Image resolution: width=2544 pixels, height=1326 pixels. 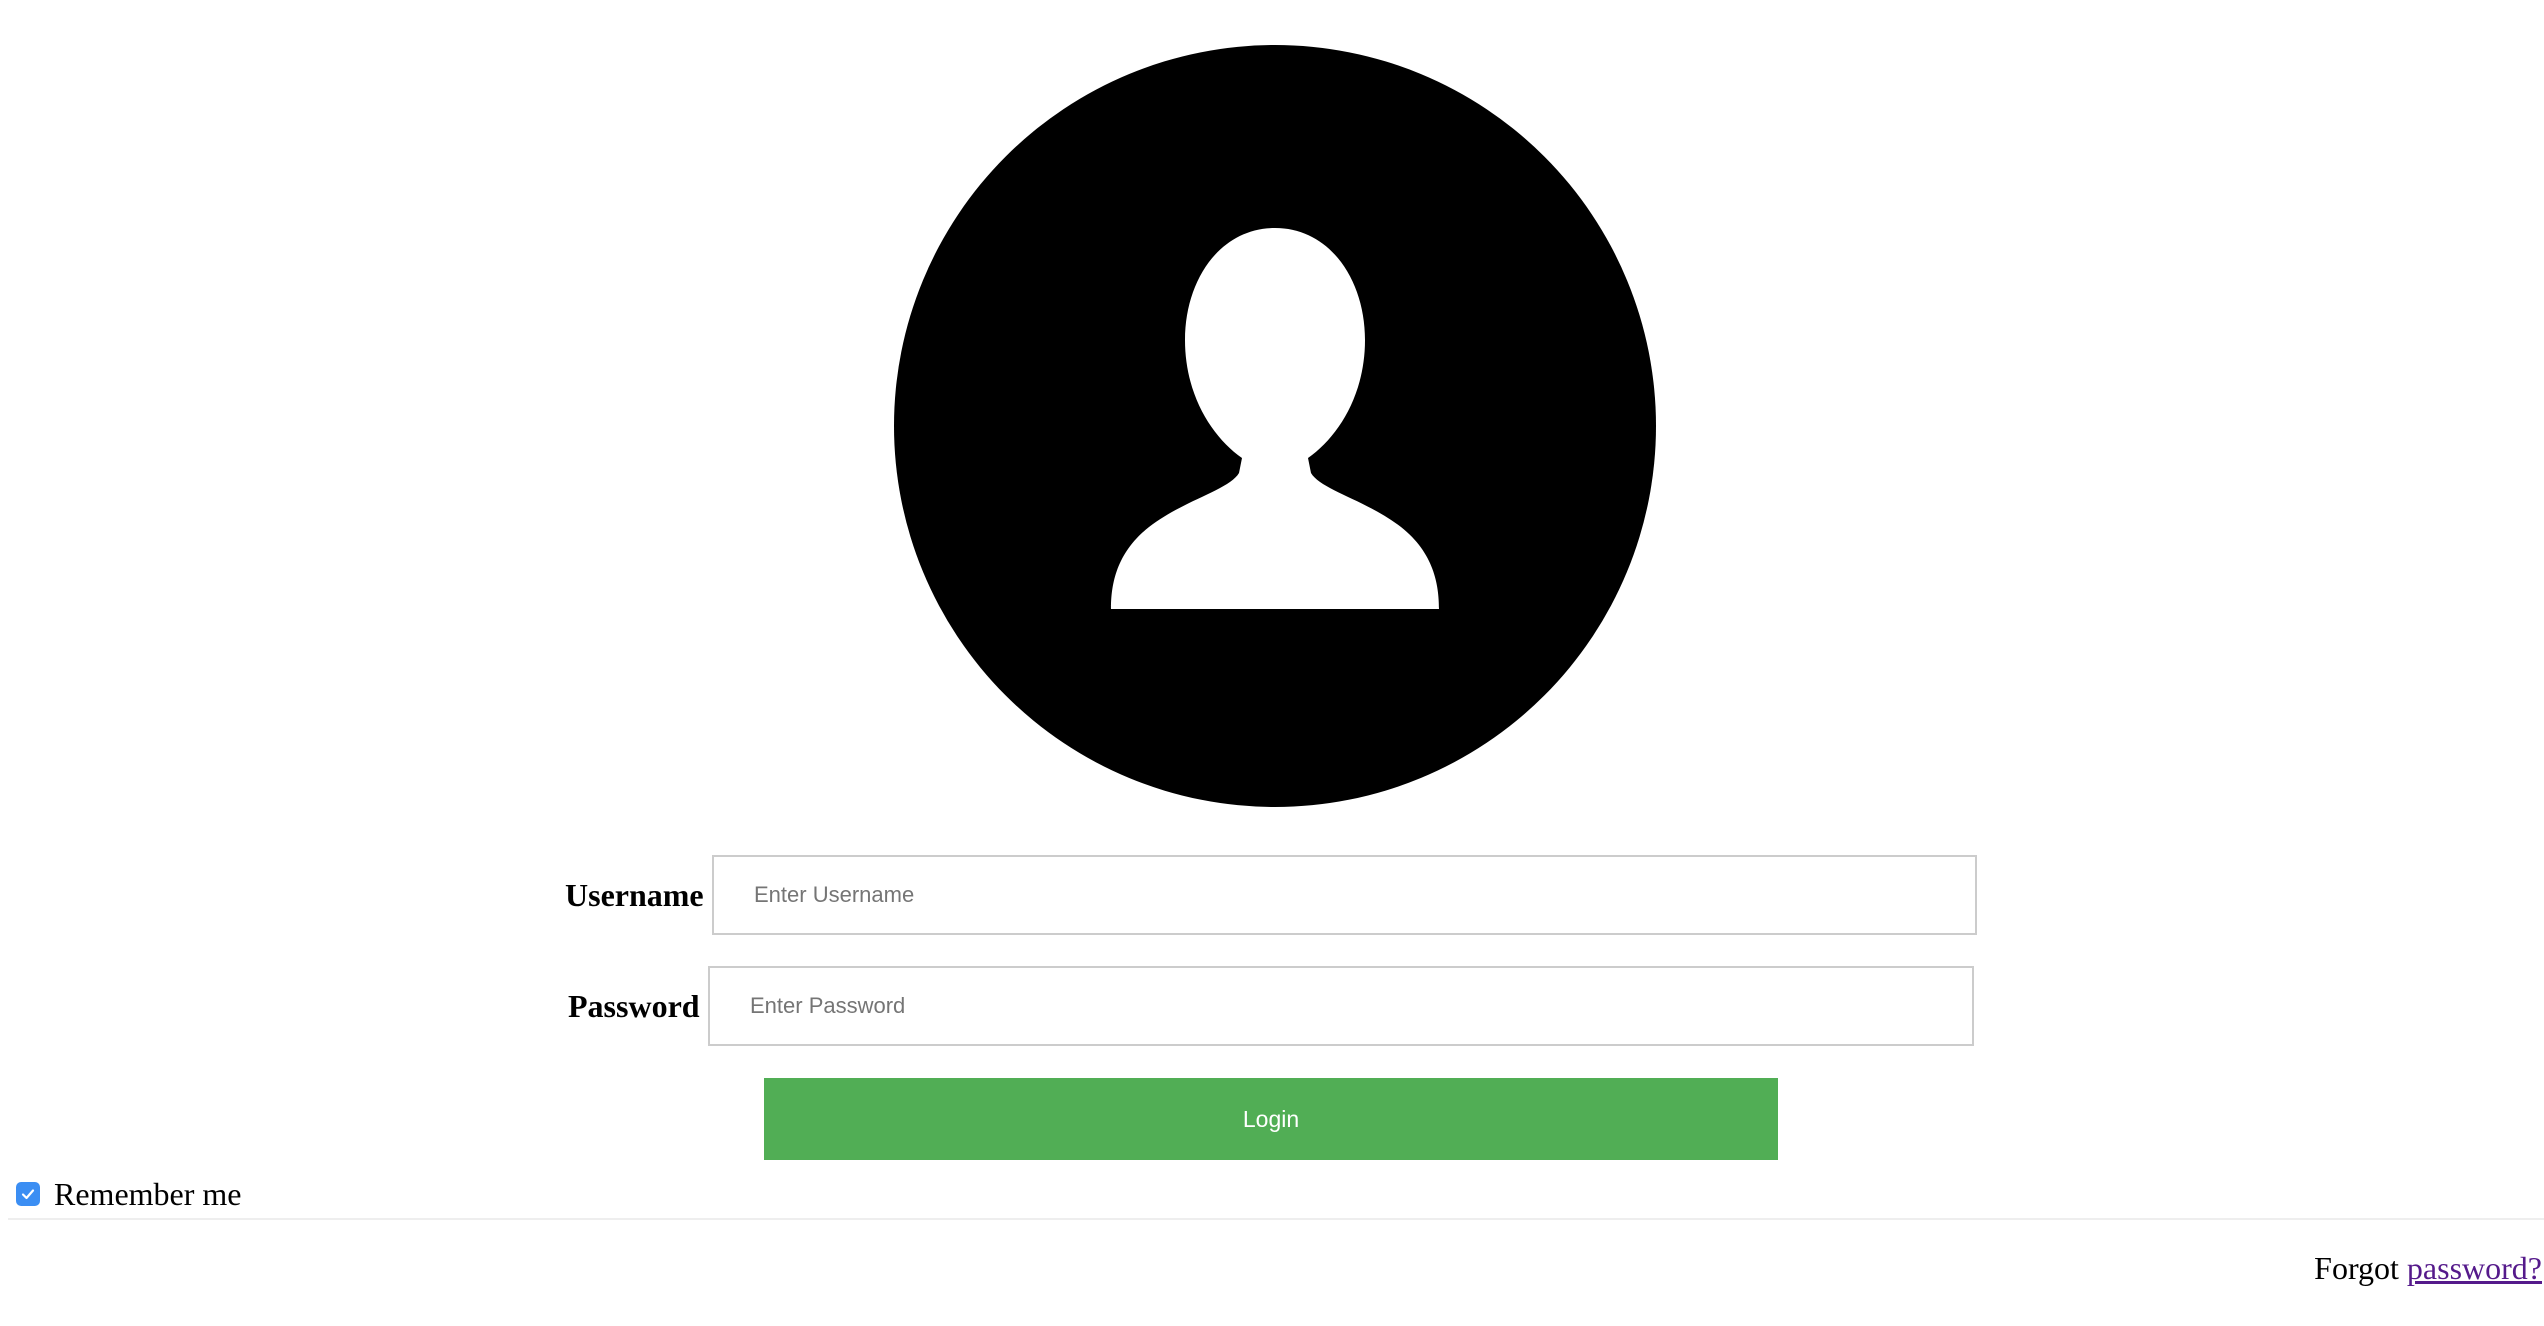 What do you see at coordinates (1341, 1006) in the screenshot?
I see `password-input` at bounding box center [1341, 1006].